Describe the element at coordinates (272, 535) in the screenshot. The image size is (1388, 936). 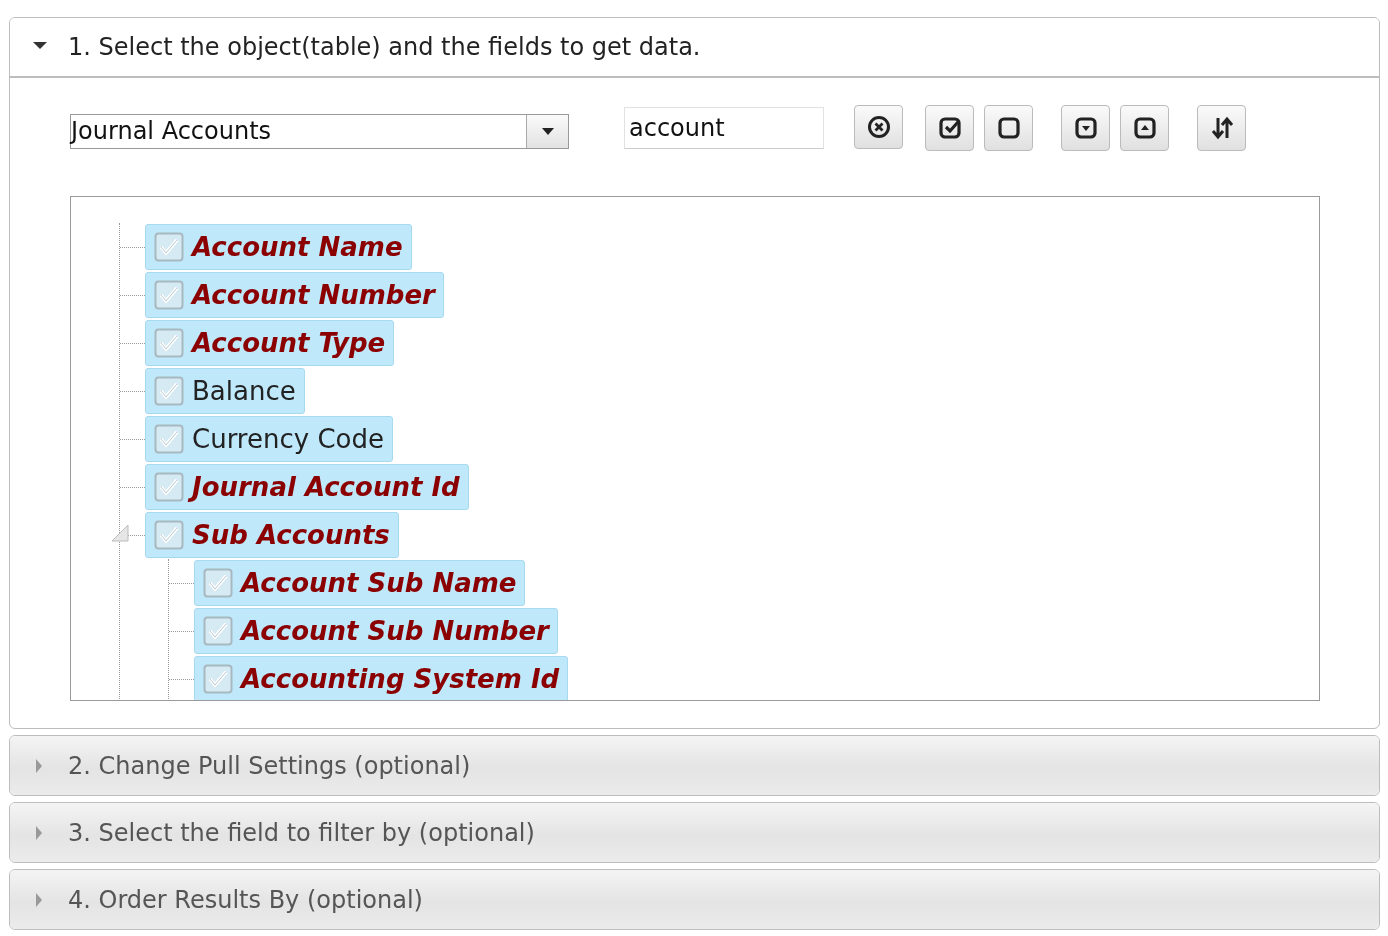
I see `field-item: Sub Accounts` at that location.